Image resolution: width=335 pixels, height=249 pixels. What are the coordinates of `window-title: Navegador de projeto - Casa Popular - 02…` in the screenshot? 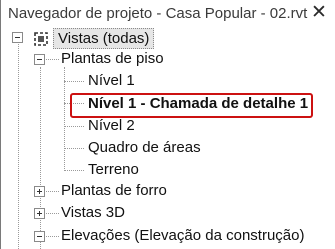 It's located at (158, 13).